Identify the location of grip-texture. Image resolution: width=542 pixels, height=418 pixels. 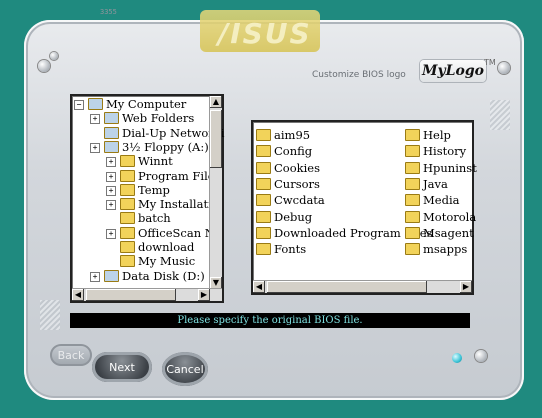
(500, 115).